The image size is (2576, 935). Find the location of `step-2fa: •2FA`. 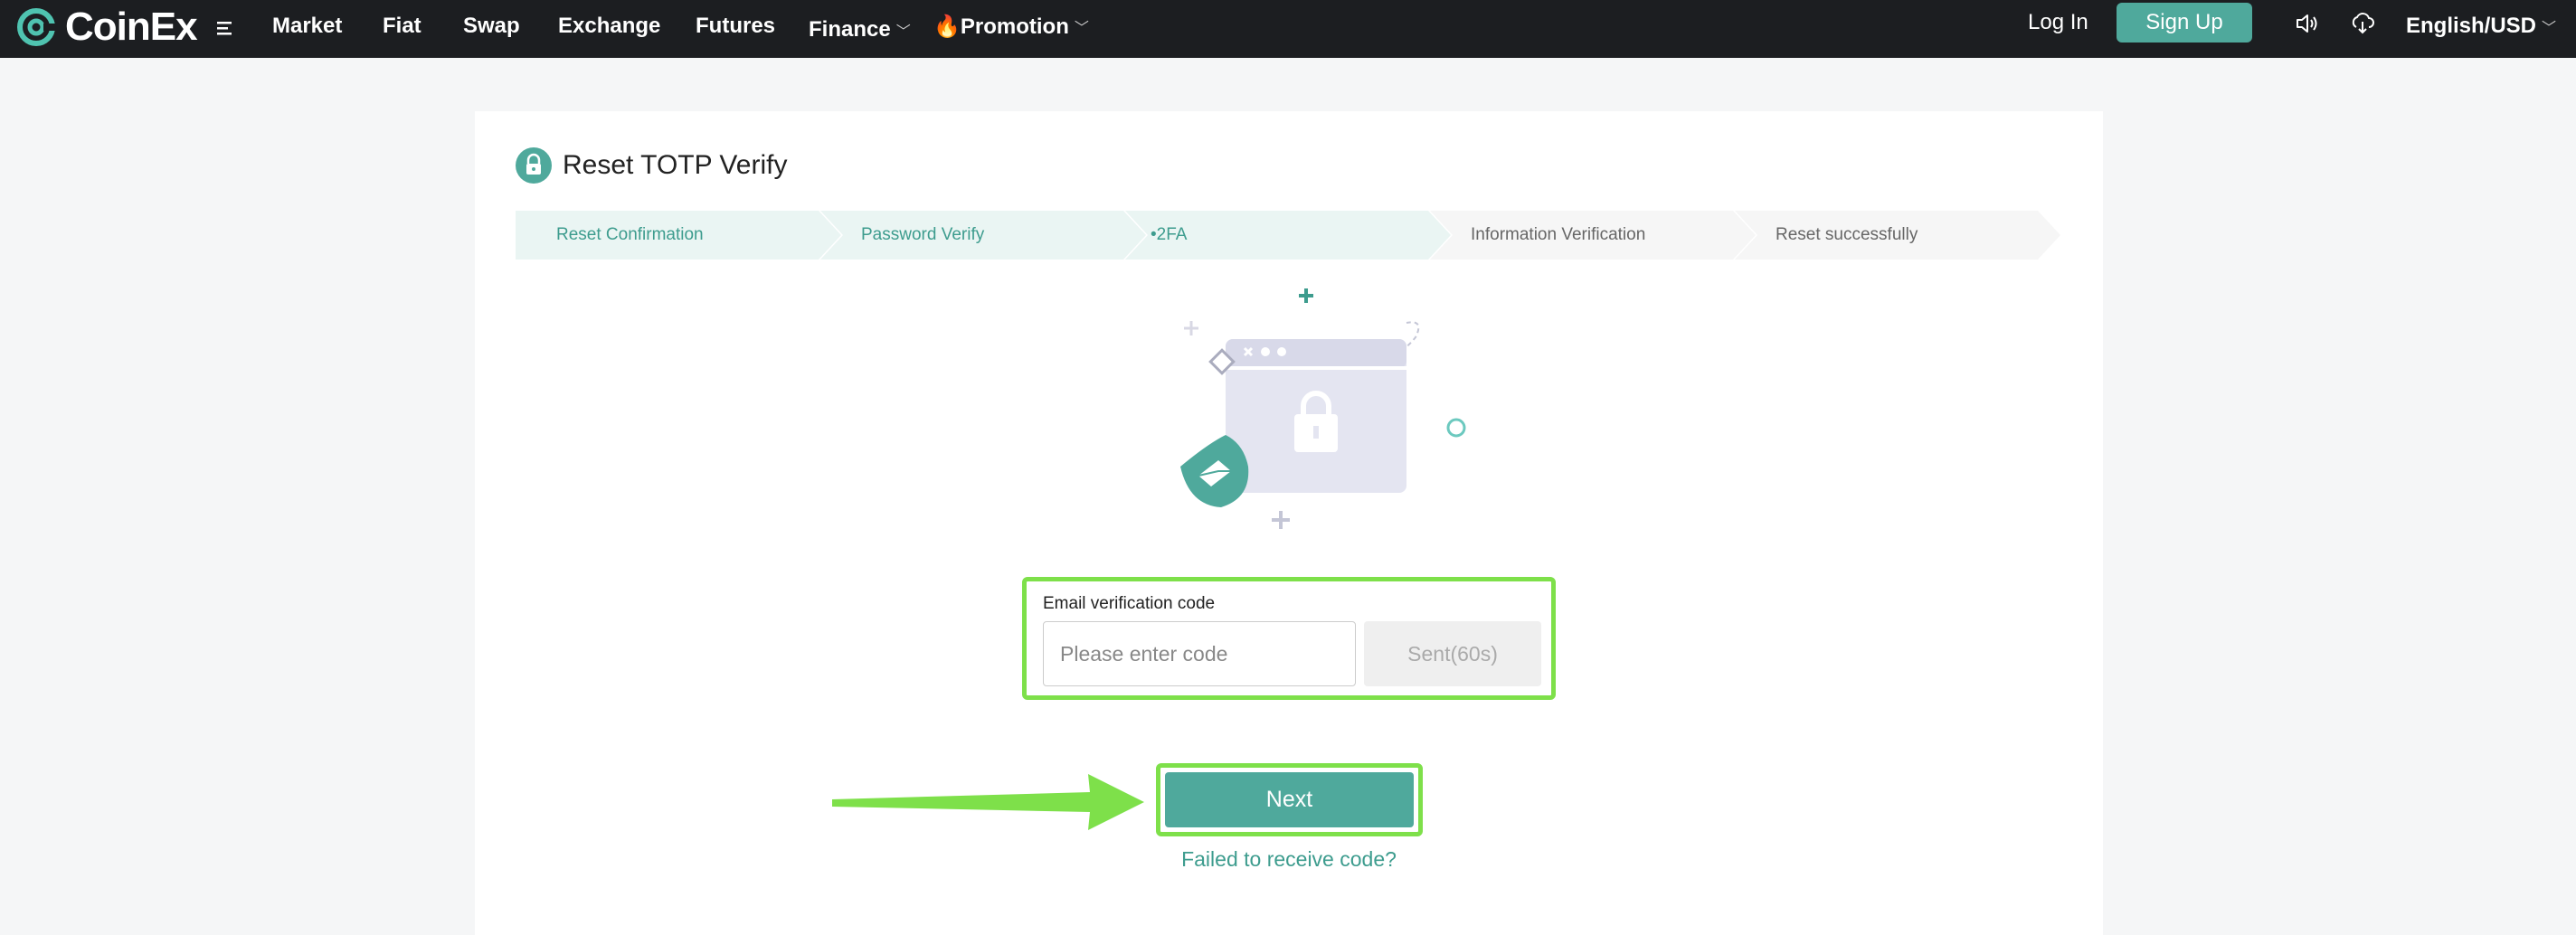

step-2fa: •2FA is located at coordinates (1288, 235).